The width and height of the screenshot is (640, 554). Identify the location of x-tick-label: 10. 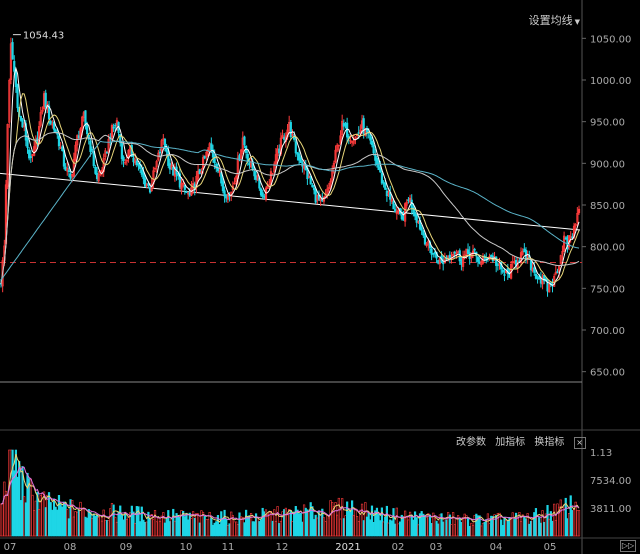
(186, 547).